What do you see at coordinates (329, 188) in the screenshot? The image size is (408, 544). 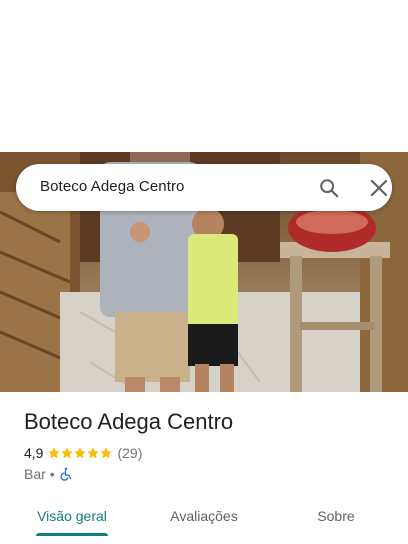 I see `search-icon` at bounding box center [329, 188].